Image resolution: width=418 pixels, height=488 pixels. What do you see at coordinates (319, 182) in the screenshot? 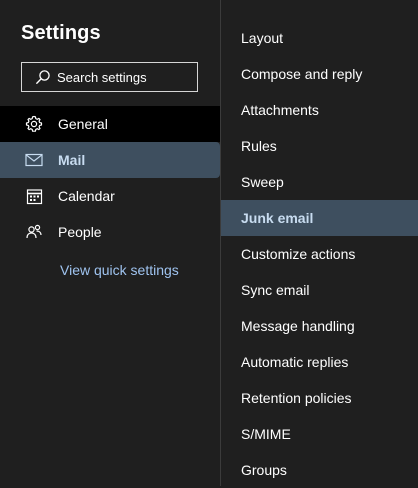
I see `submenu-item-sweep: Sweep` at bounding box center [319, 182].